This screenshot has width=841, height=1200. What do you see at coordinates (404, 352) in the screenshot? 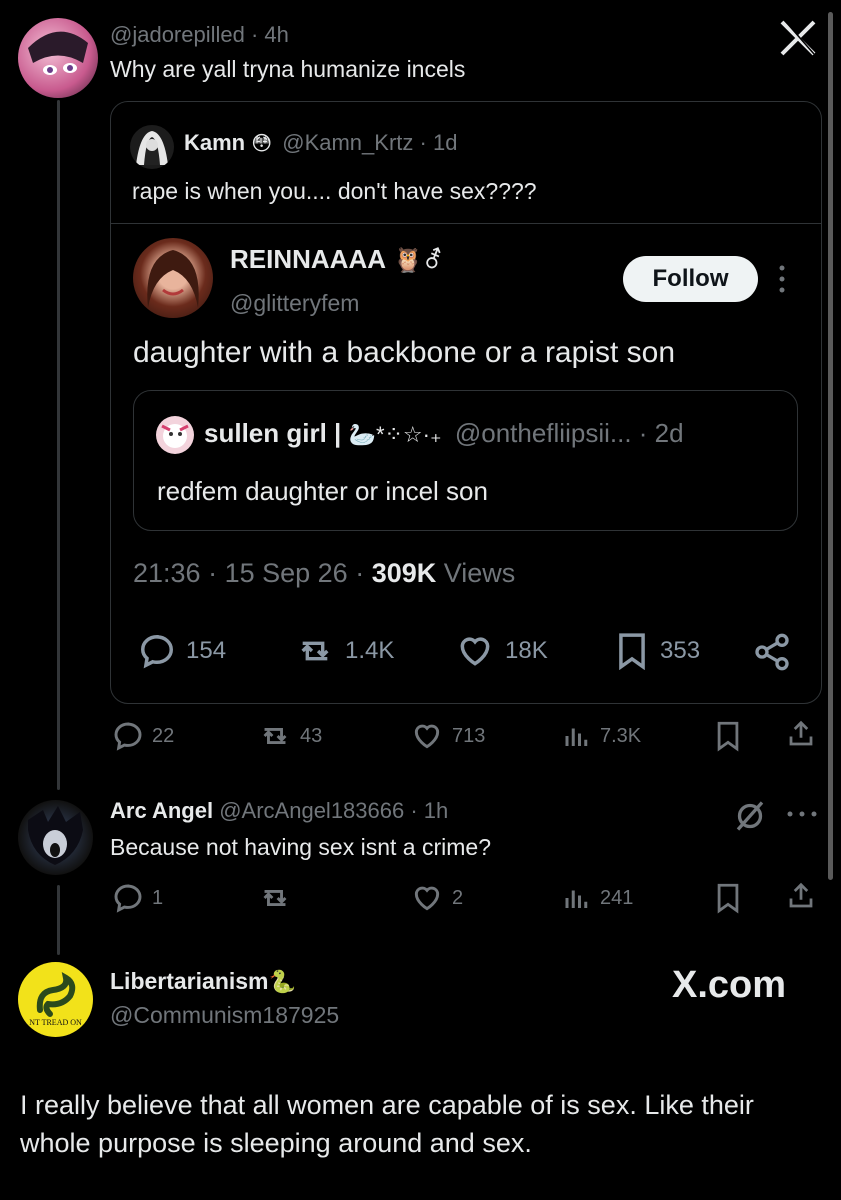
I see `embed-text: daughter with a backbone or a rapist son` at bounding box center [404, 352].